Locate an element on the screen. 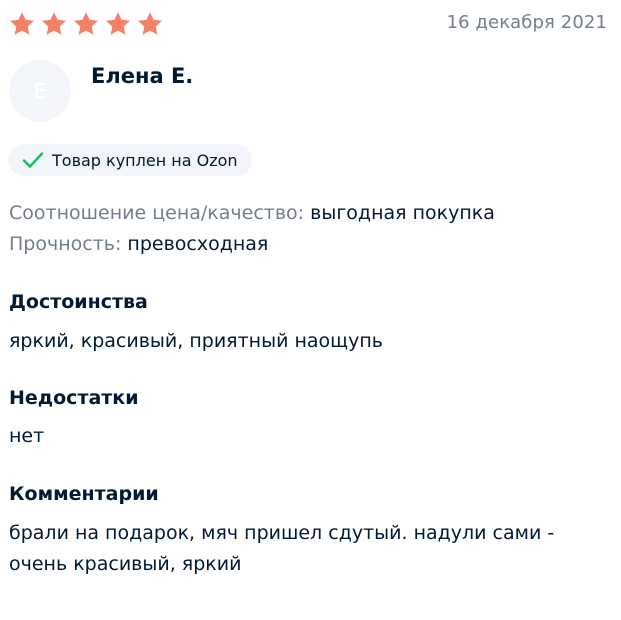 This screenshot has width=621, height=620. avatar: Е is located at coordinates (40, 91).